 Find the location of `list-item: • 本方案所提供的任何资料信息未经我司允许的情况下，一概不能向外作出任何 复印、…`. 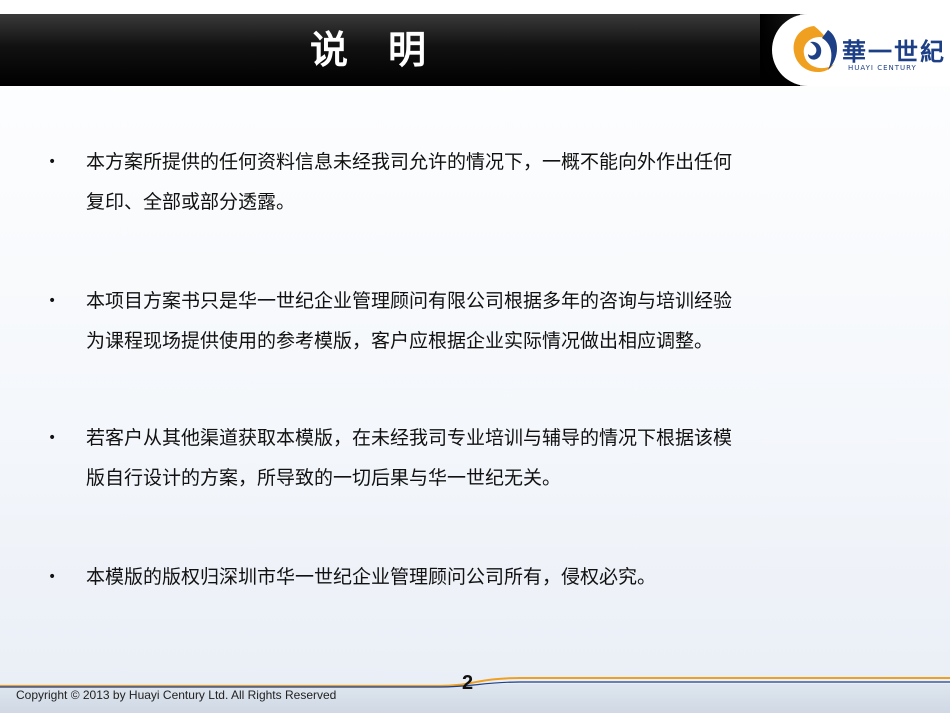

list-item: • 本方案所提供的任何资料信息未经我司允许的情况下，一概不能向外作出任何 复印、… is located at coordinates (477, 182).